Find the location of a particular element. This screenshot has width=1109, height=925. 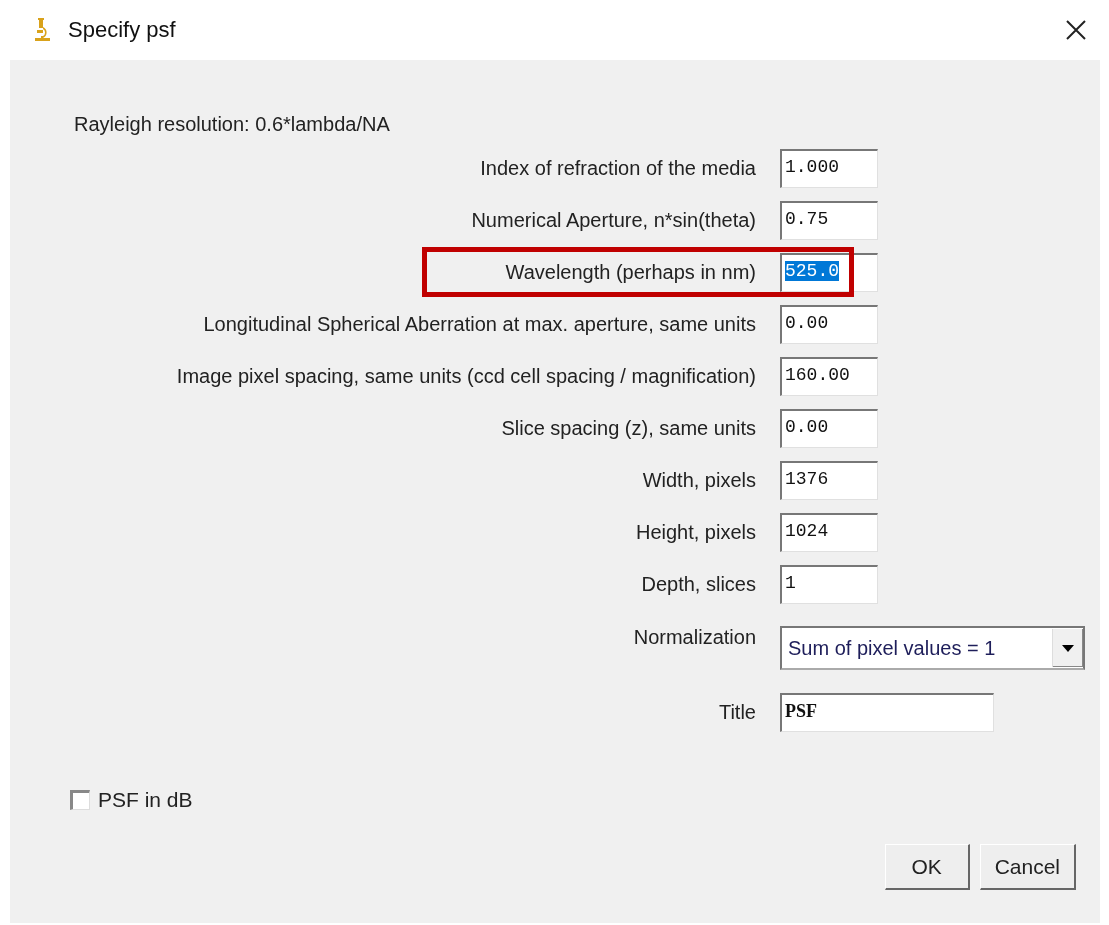

field-label: Normalization is located at coordinates (694, 637).